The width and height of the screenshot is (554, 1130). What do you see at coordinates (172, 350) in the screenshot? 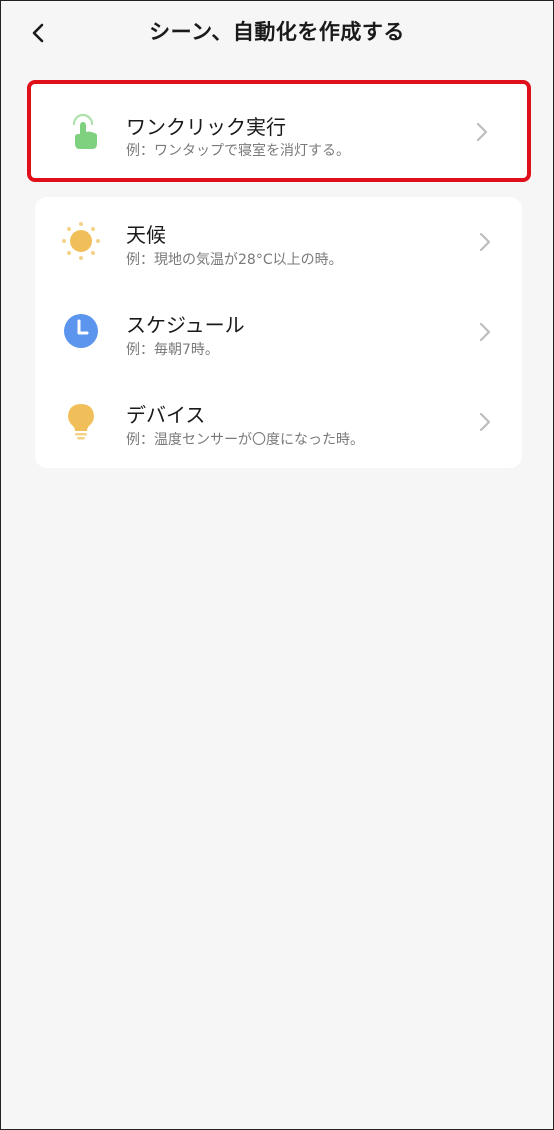
I see `schedule-subtitle: 例：毎朝7時。` at bounding box center [172, 350].